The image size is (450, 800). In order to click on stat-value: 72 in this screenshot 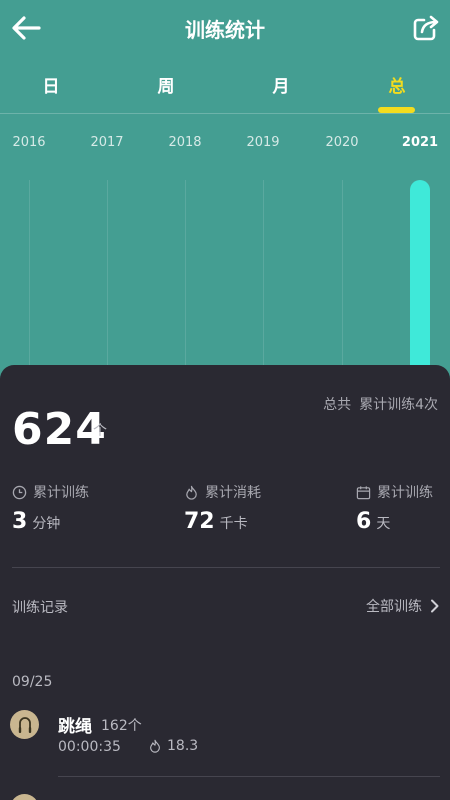, I will do `click(199, 521)`.